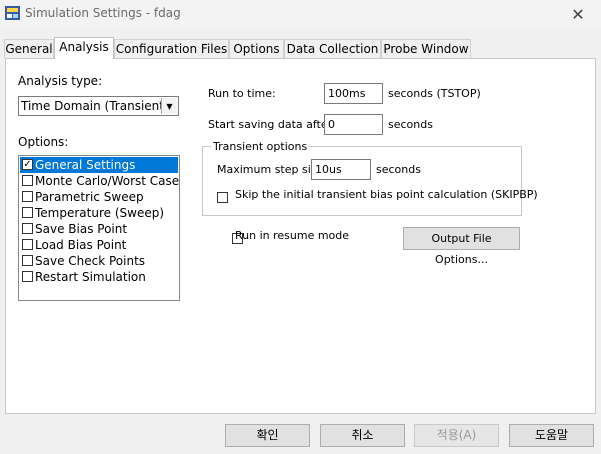 The height and width of the screenshot is (454, 601). Describe the element at coordinates (456, 435) in the screenshot. I see `apply-button: 적용(A)` at that location.